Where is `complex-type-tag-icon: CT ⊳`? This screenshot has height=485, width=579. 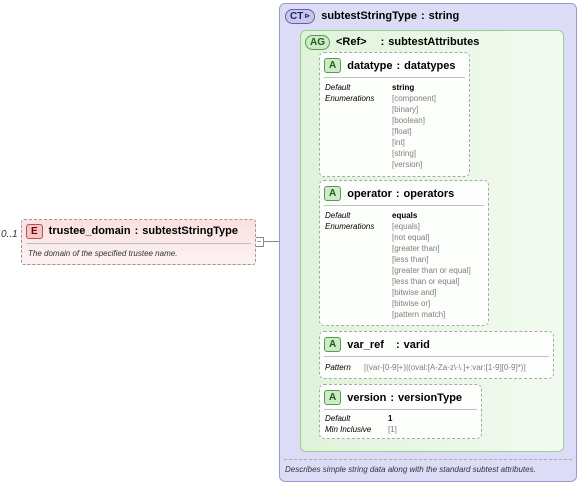 complex-type-tag-icon: CT ⊳ is located at coordinates (300, 16).